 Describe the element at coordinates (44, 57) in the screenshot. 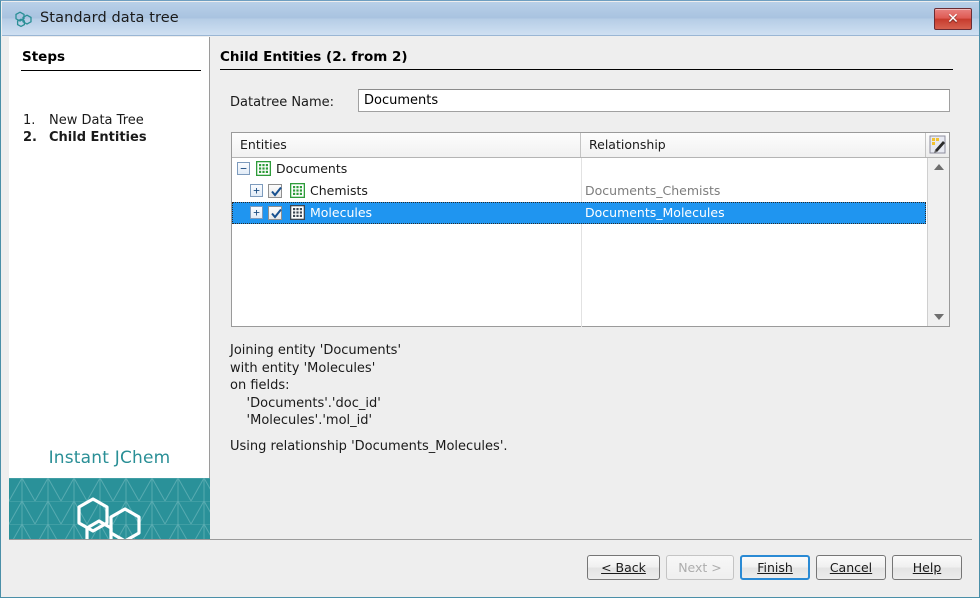

I see `steps-heading: Steps` at that location.